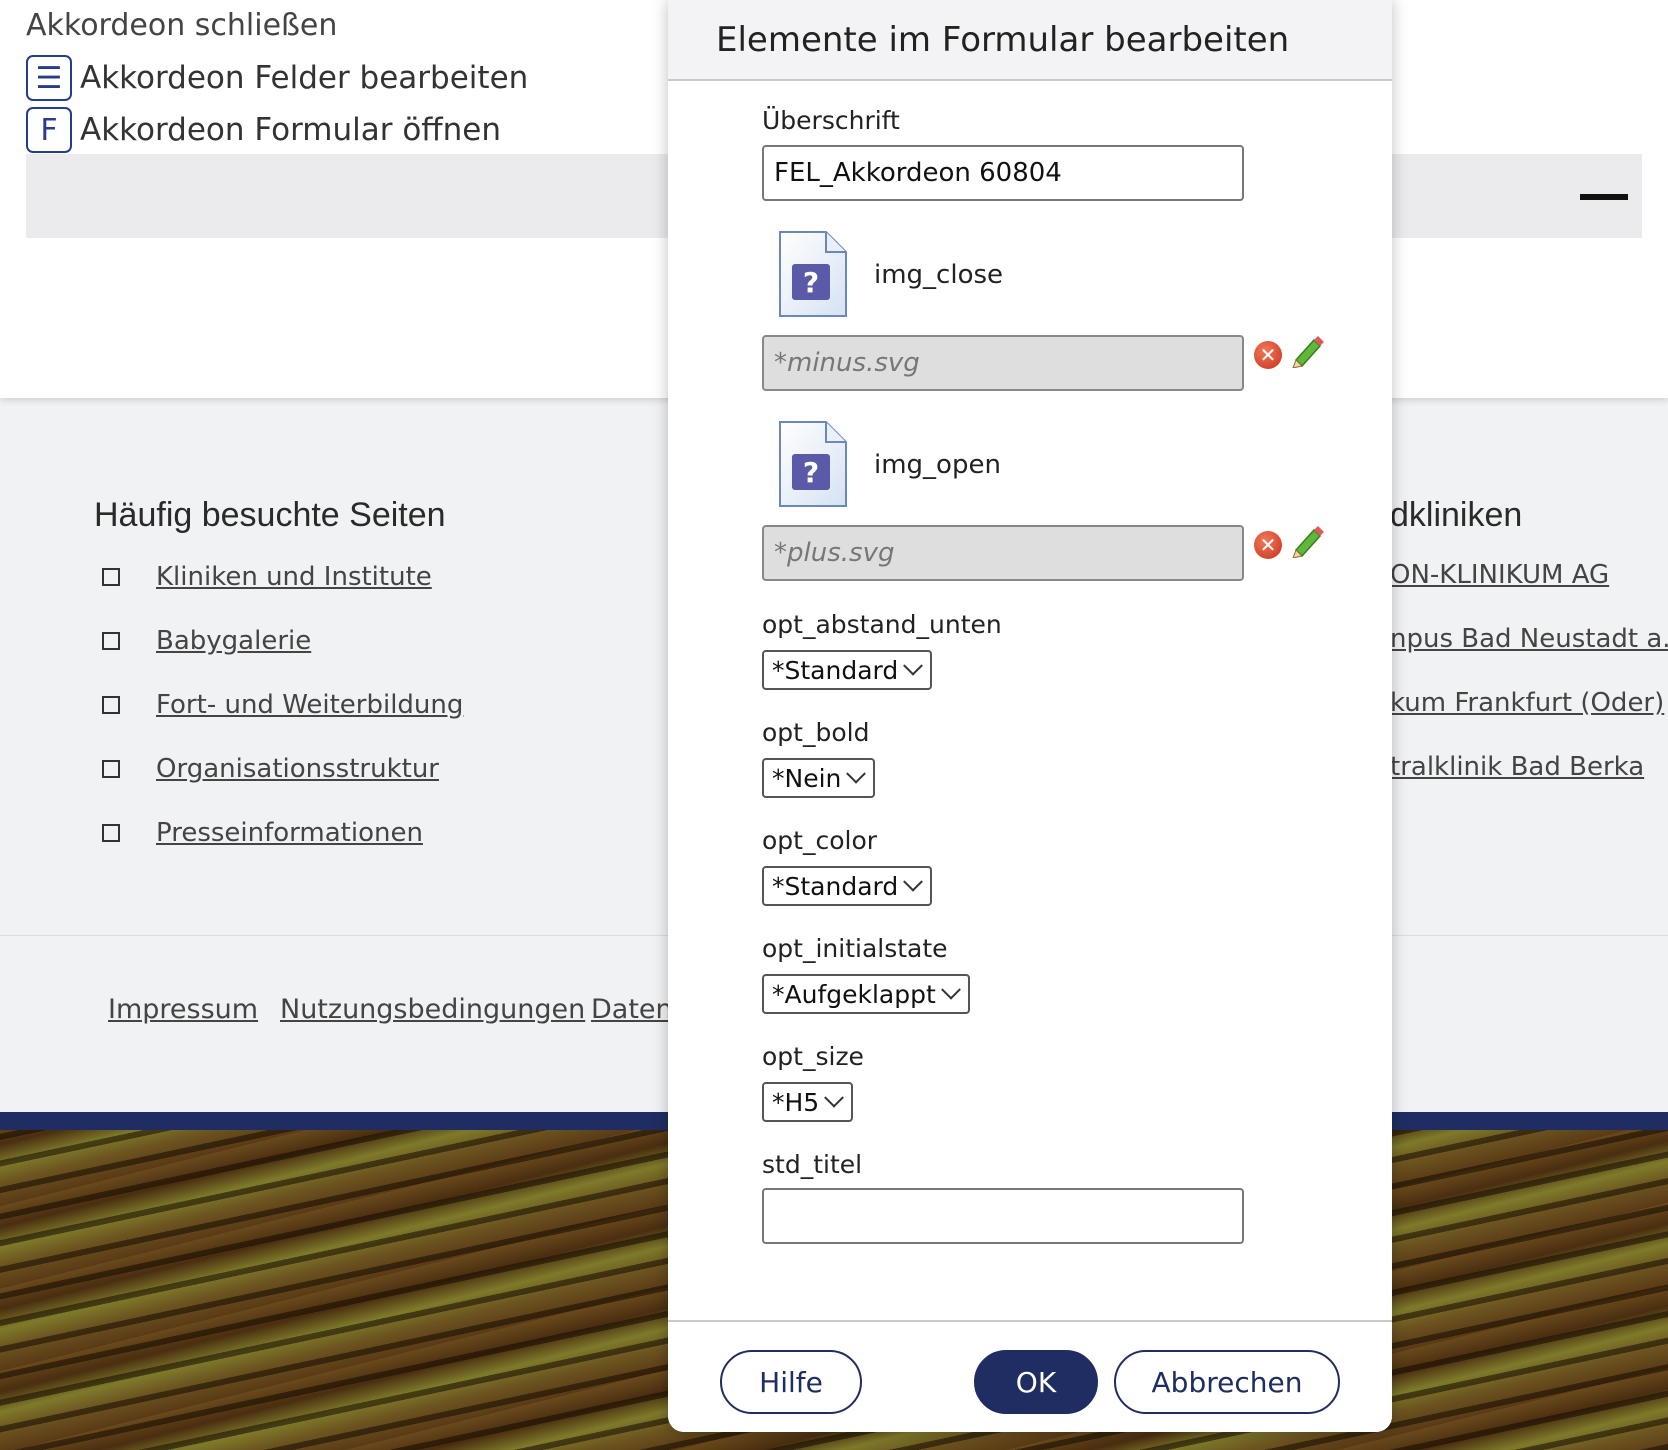 This screenshot has width=1668, height=1450. I want to click on help-button: Hilfe, so click(791, 1382).